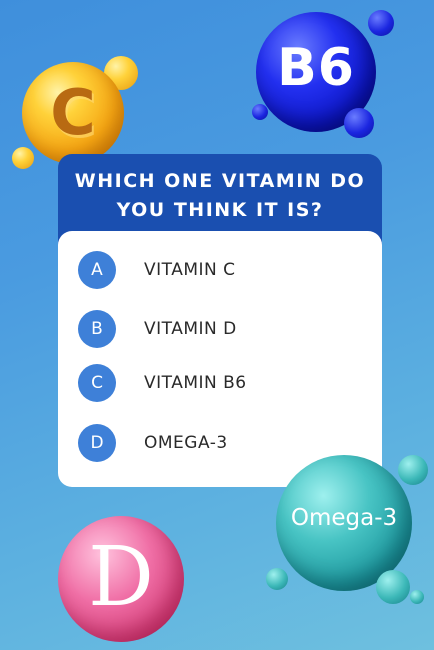 The image size is (434, 650). What do you see at coordinates (220, 181) in the screenshot?
I see `question-line-1: WHICH ONE VITAMIN DO` at bounding box center [220, 181].